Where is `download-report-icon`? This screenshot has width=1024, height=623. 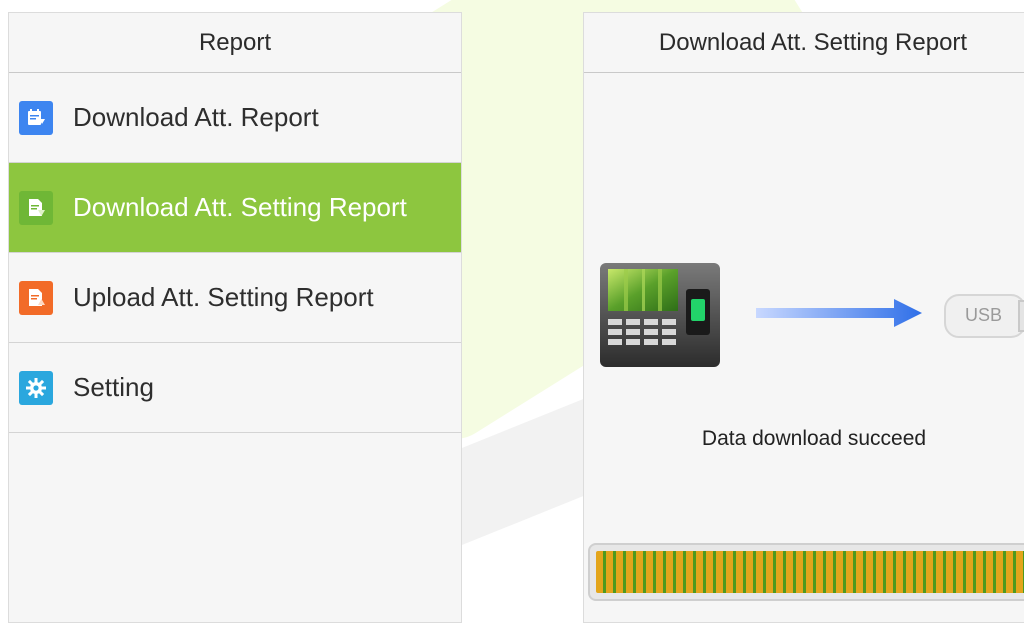 download-report-icon is located at coordinates (36, 117).